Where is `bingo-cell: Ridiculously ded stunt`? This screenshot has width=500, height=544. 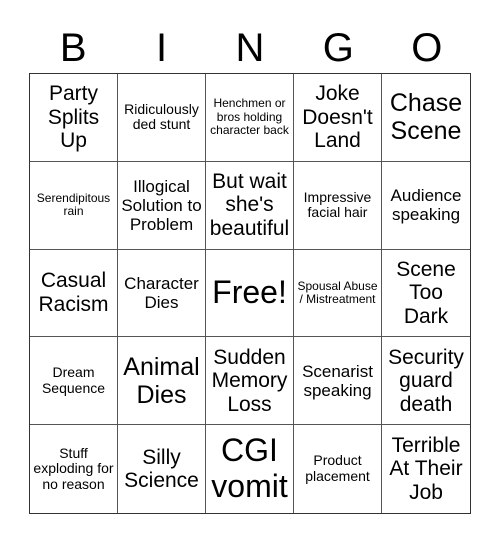 bingo-cell: Ridiculously ded stunt is located at coordinates (162, 118).